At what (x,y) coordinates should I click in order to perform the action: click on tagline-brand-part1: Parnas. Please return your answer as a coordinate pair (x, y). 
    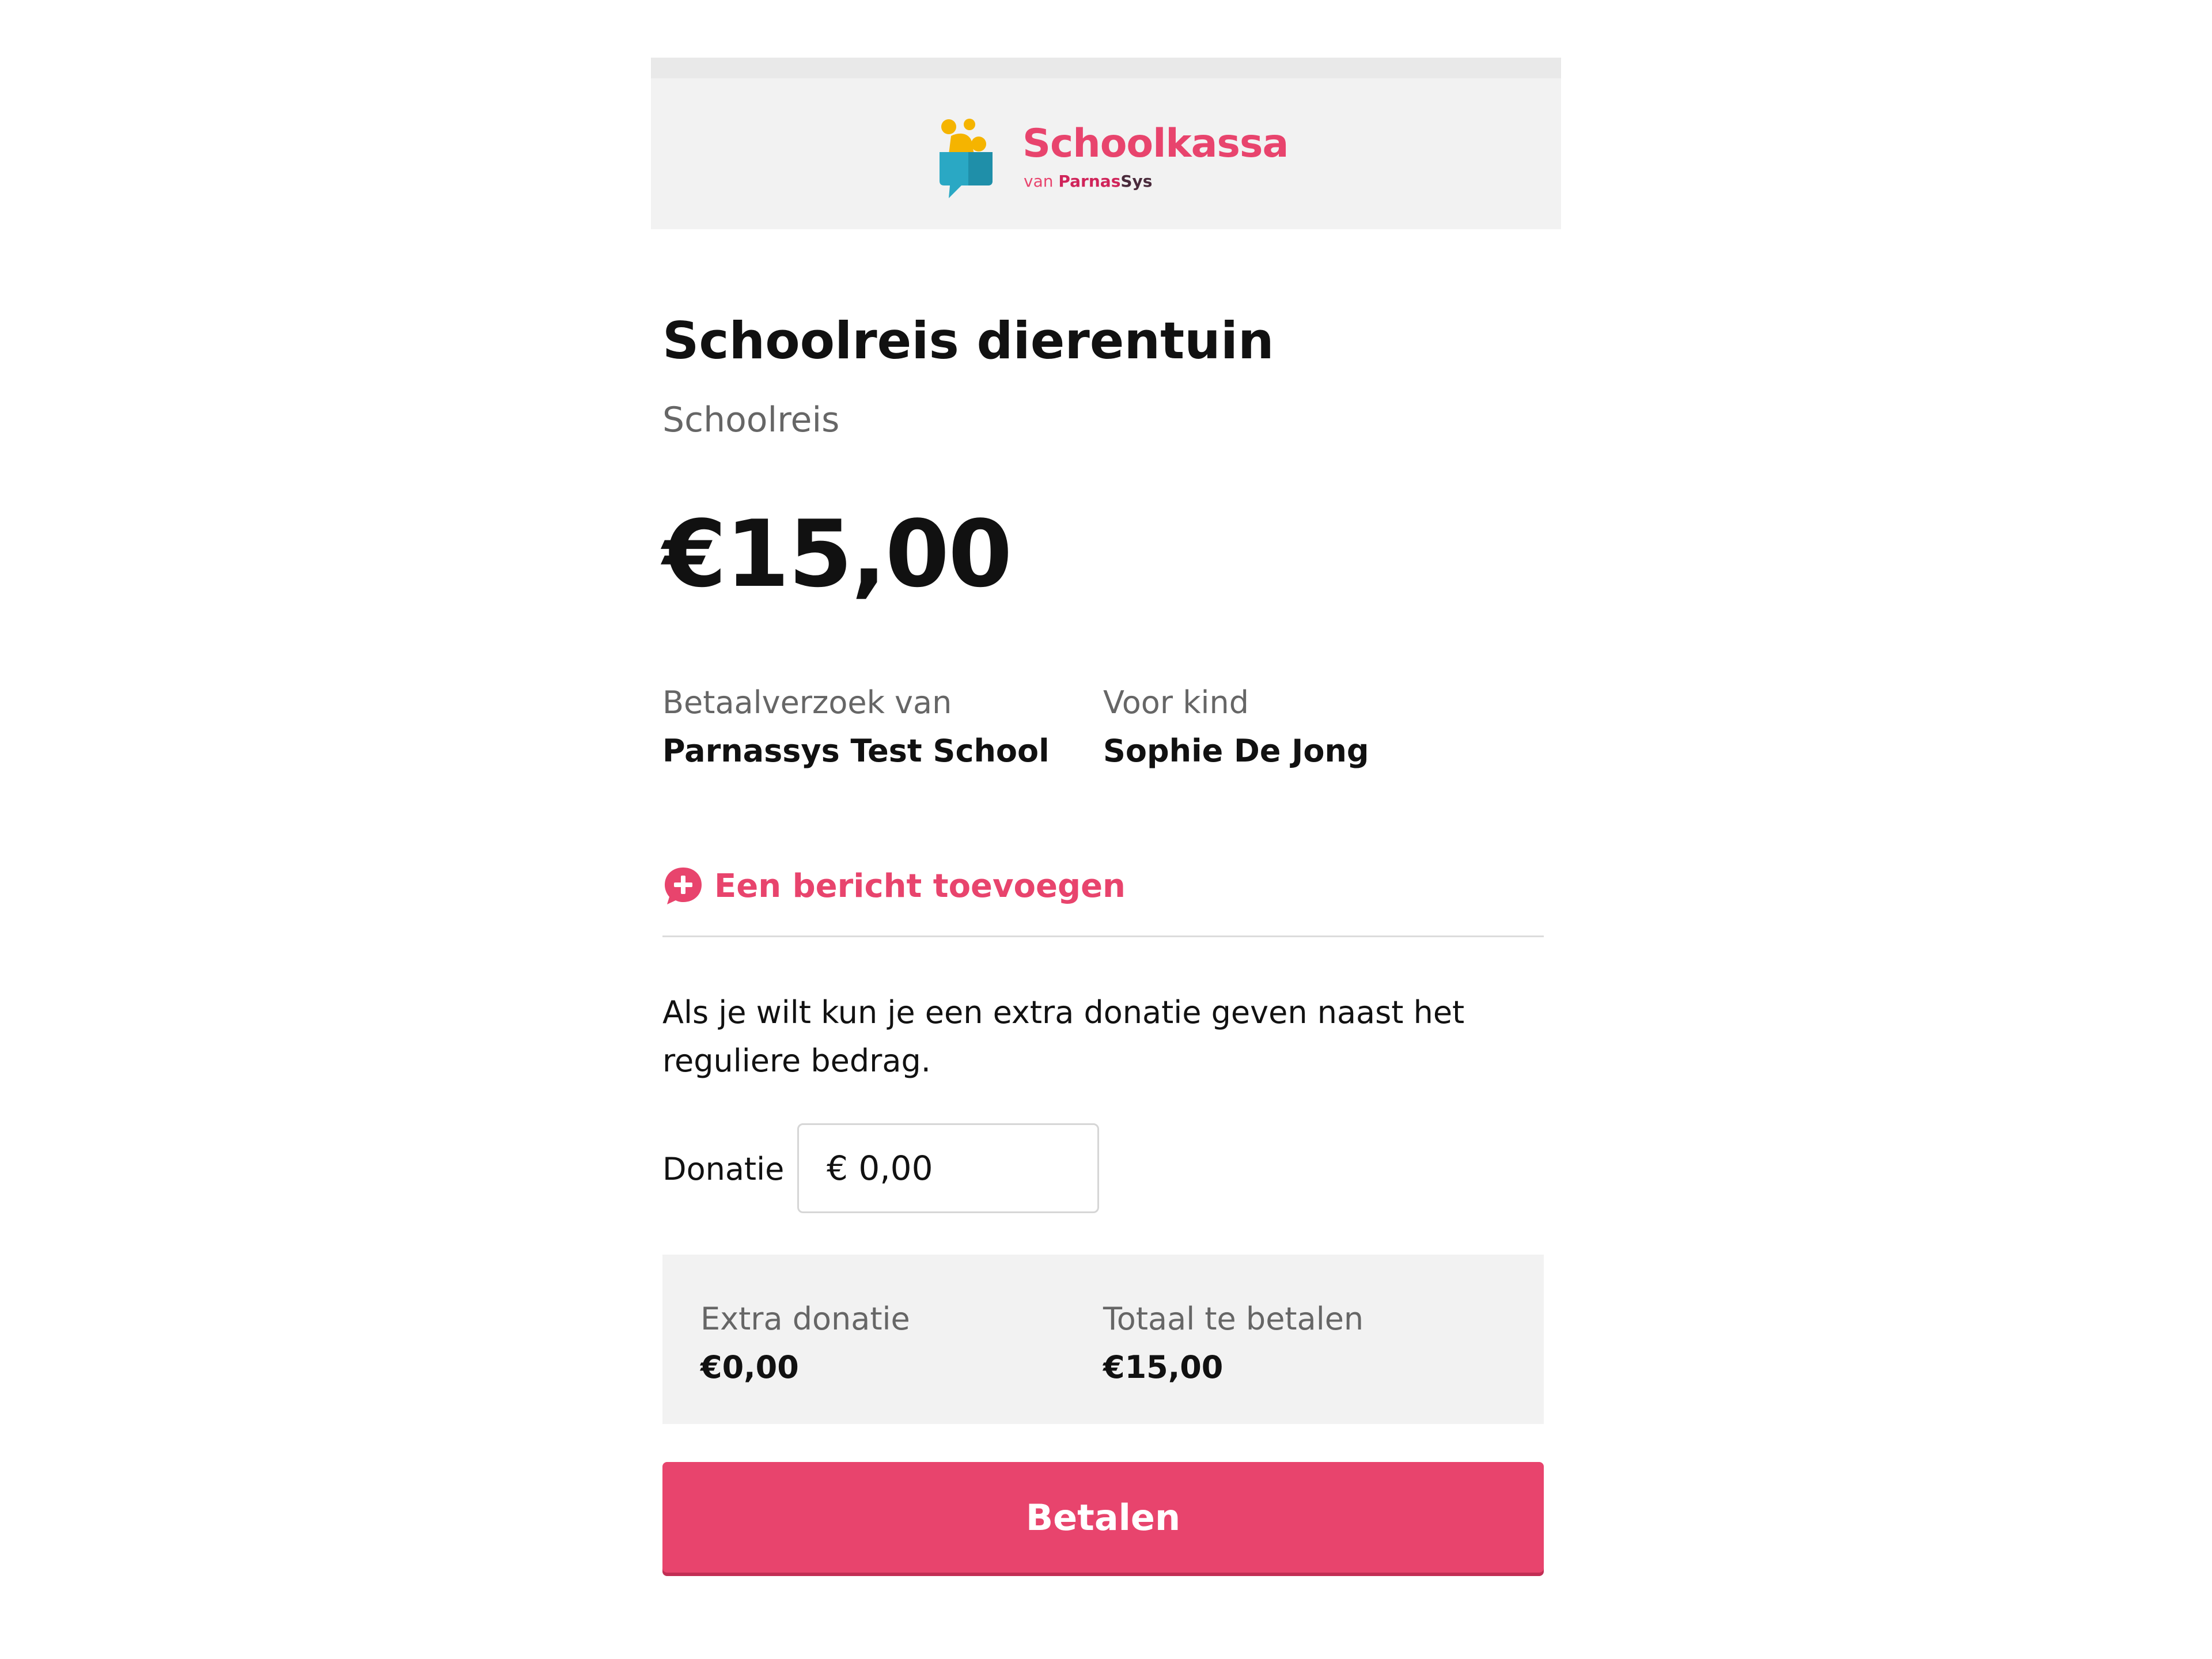
    Looking at the image, I should click on (1089, 181).